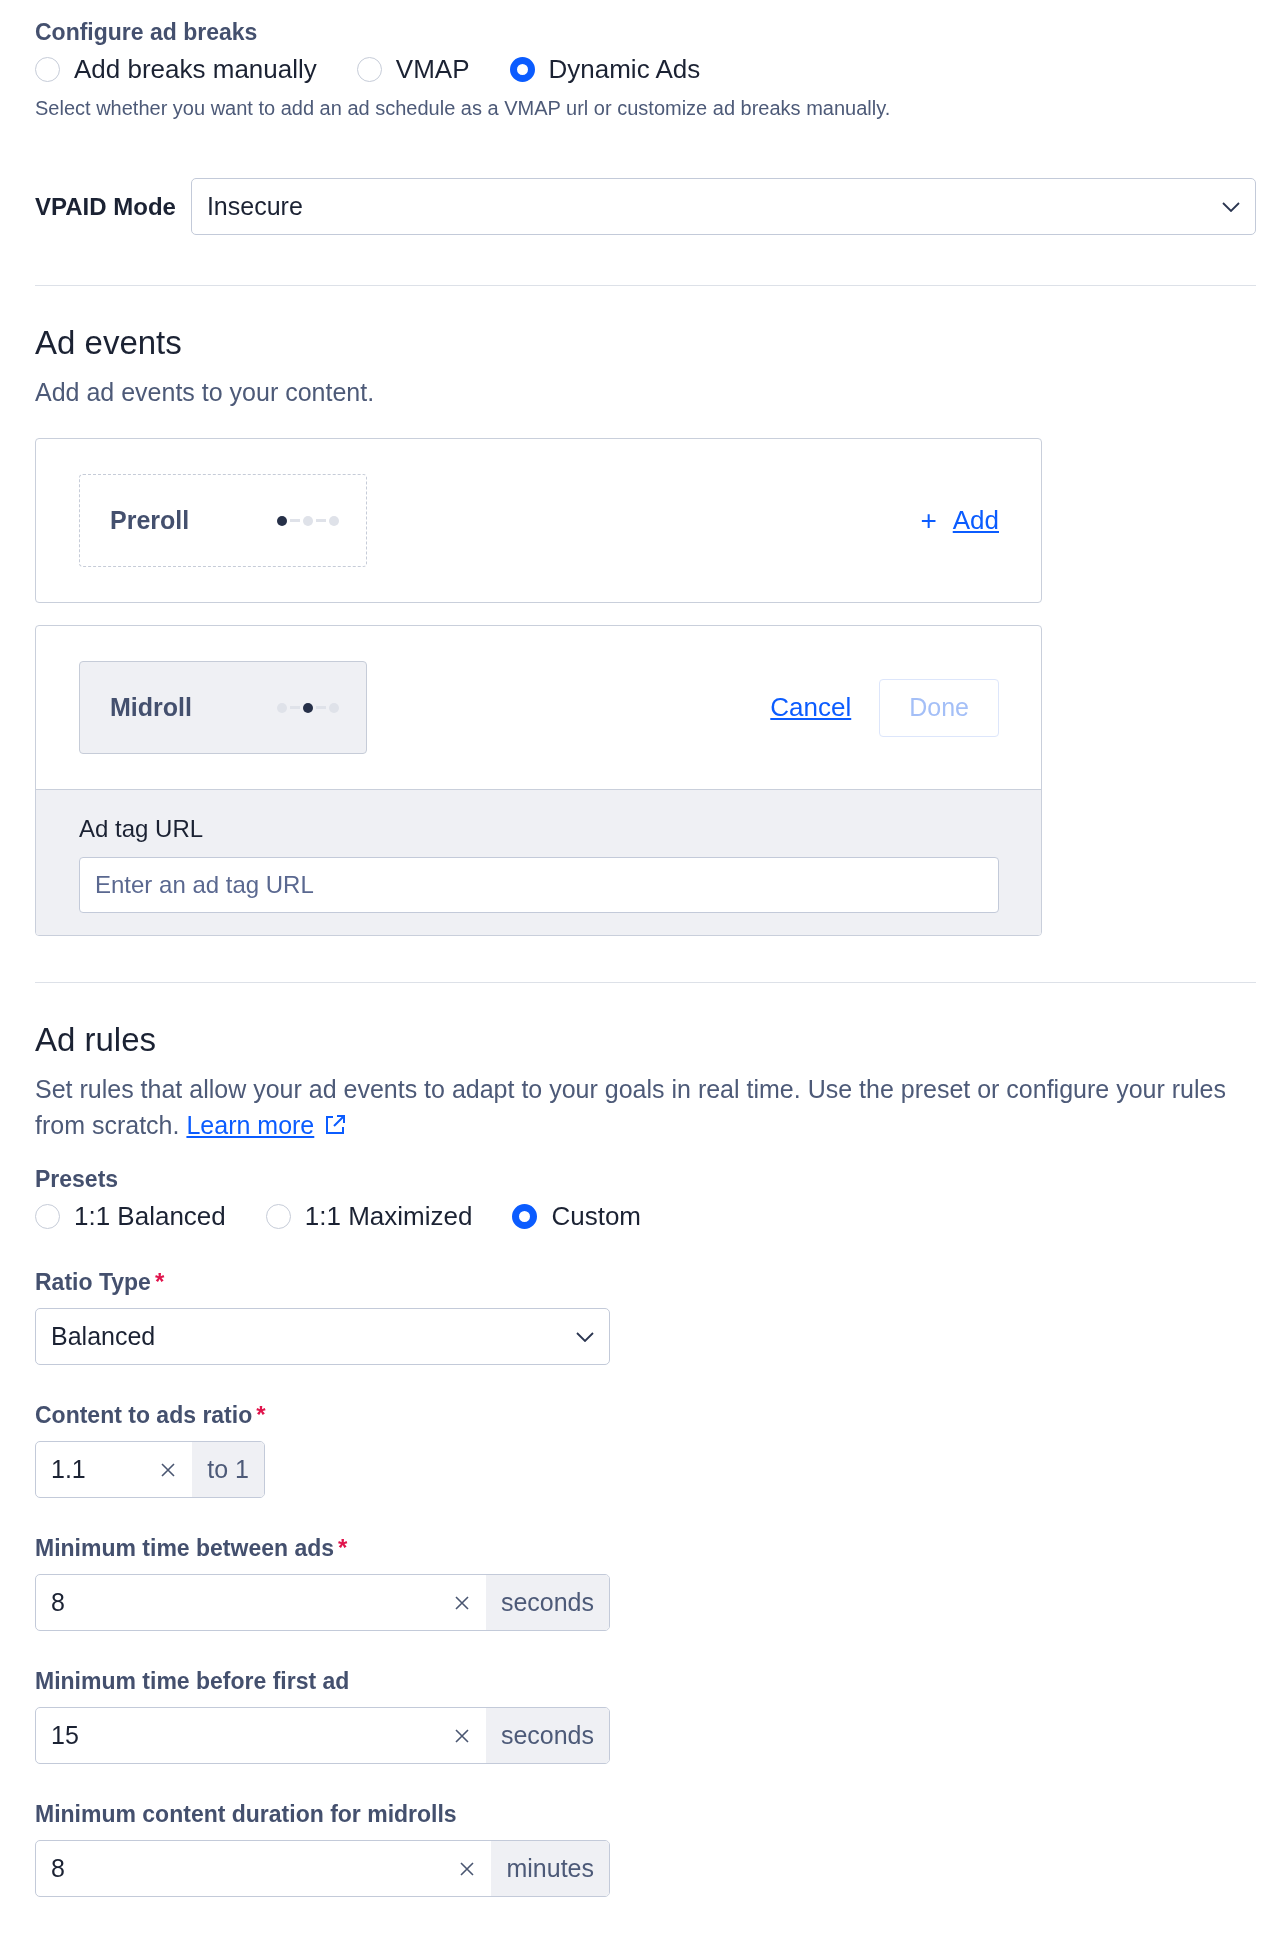  I want to click on cancel-link: Cancel, so click(811, 707).